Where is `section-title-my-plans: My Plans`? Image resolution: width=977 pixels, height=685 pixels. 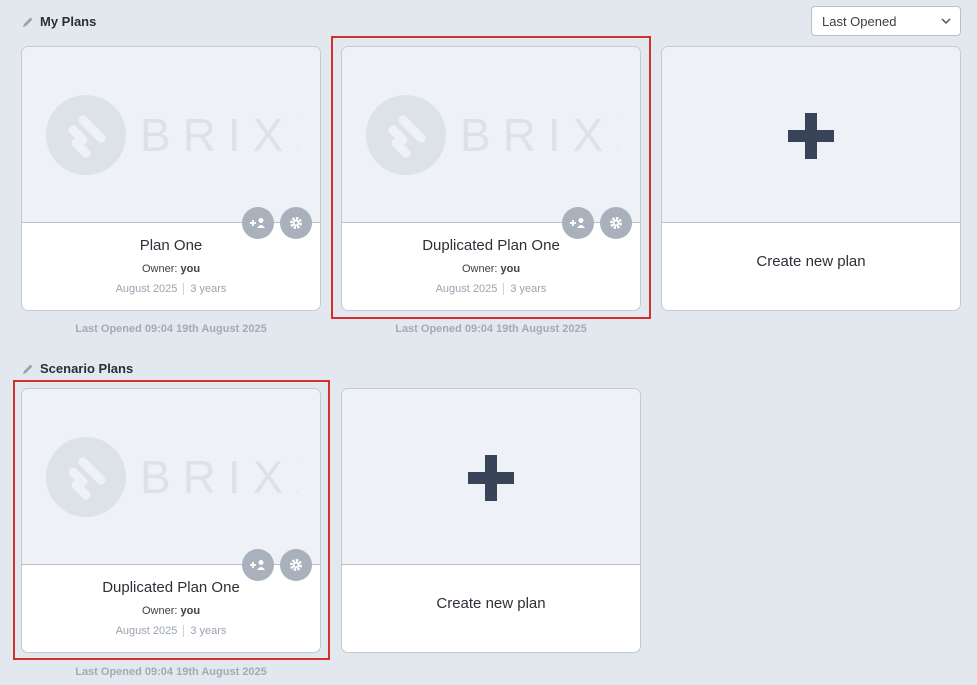 section-title-my-plans: My Plans is located at coordinates (59, 21).